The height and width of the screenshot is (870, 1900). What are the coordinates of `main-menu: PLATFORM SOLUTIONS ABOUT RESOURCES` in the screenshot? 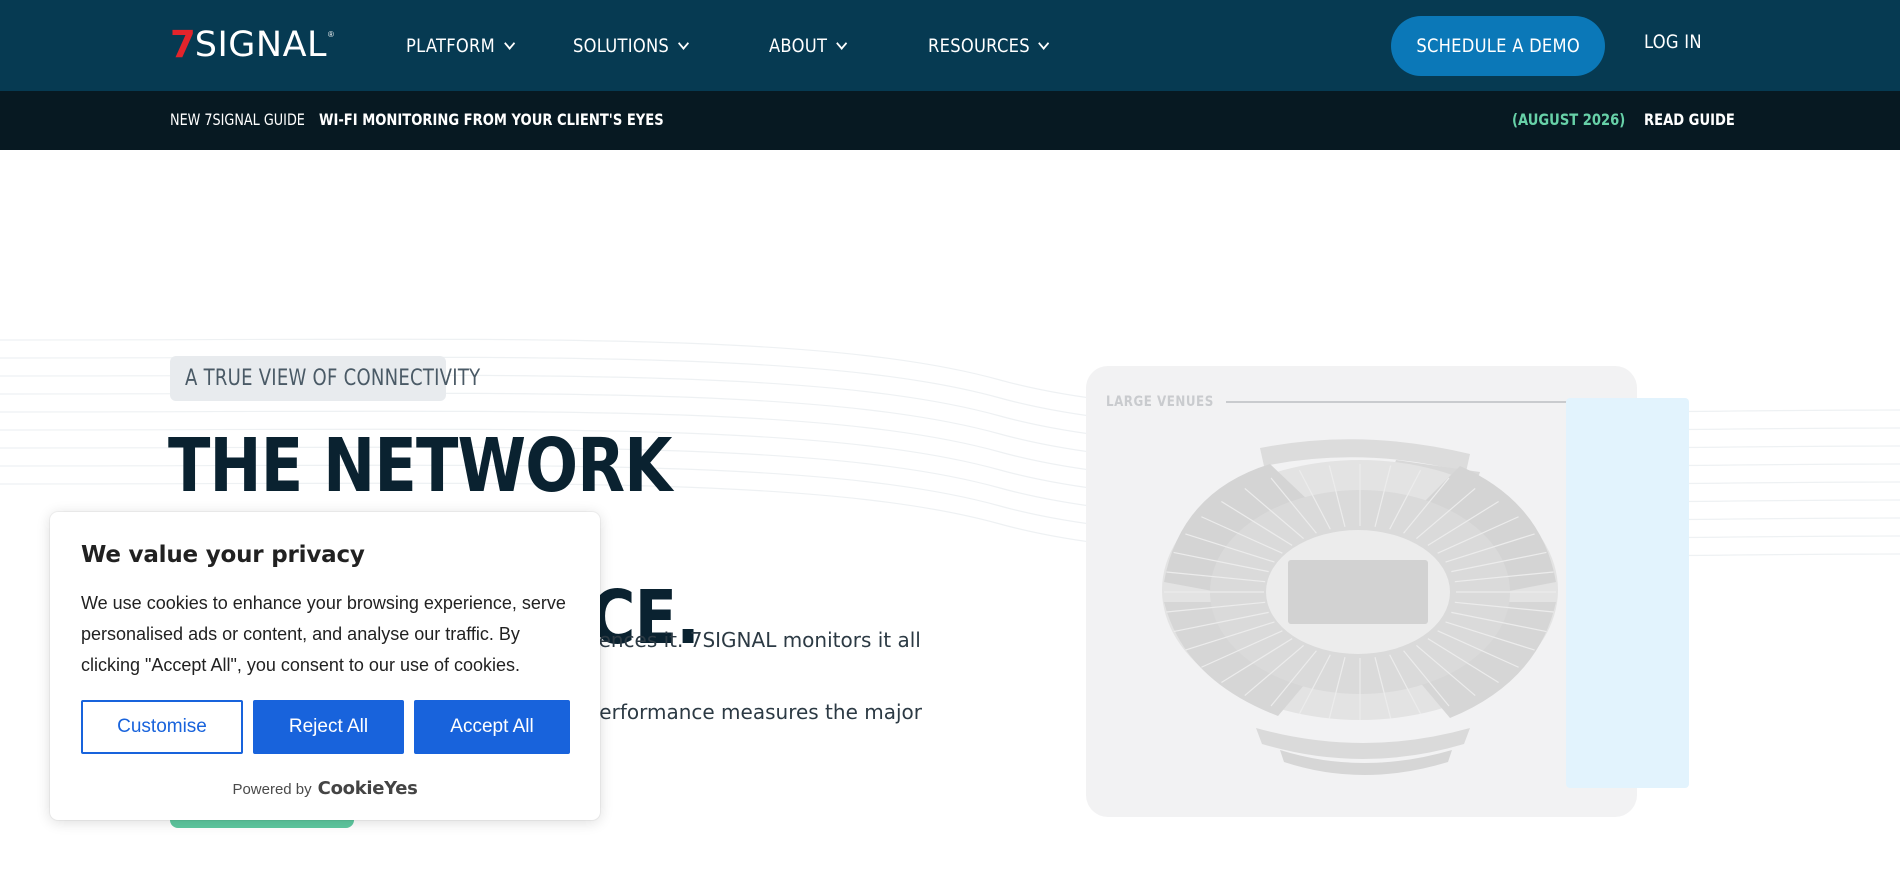 It's located at (757, 45).